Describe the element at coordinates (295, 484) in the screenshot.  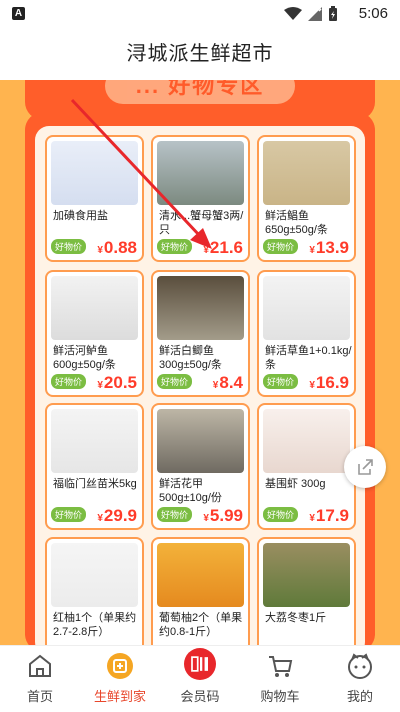
I see `product-name: 基围虾 300g` at that location.